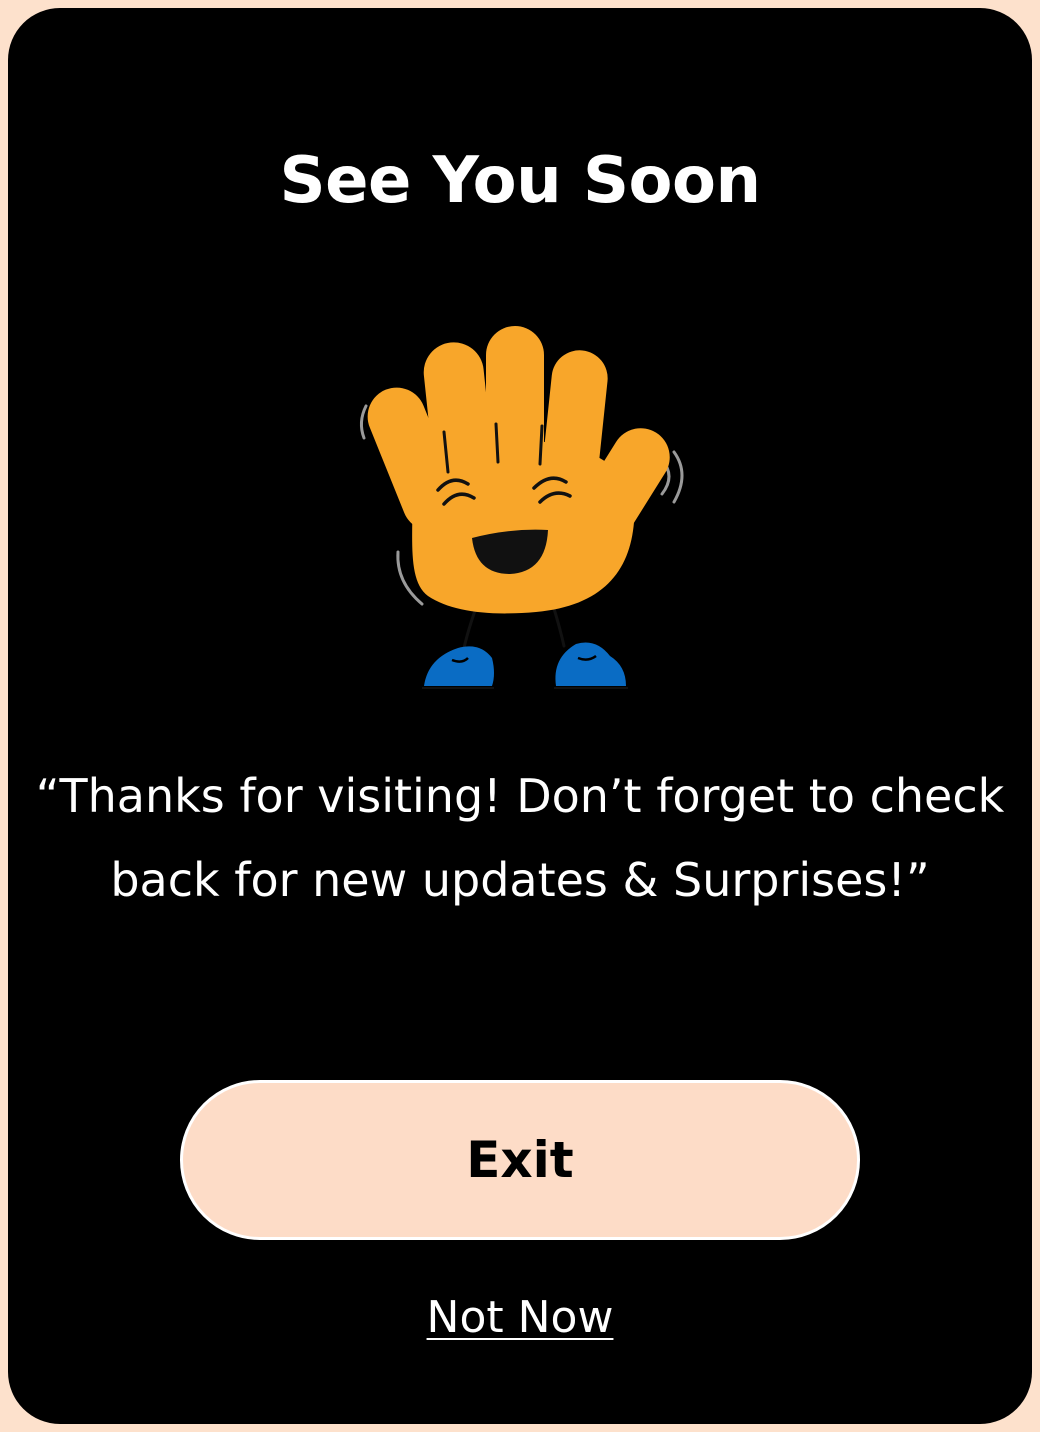  Describe the element at coordinates (521, 507) in the screenshot. I see `waving-hand-mascot-icon` at that location.